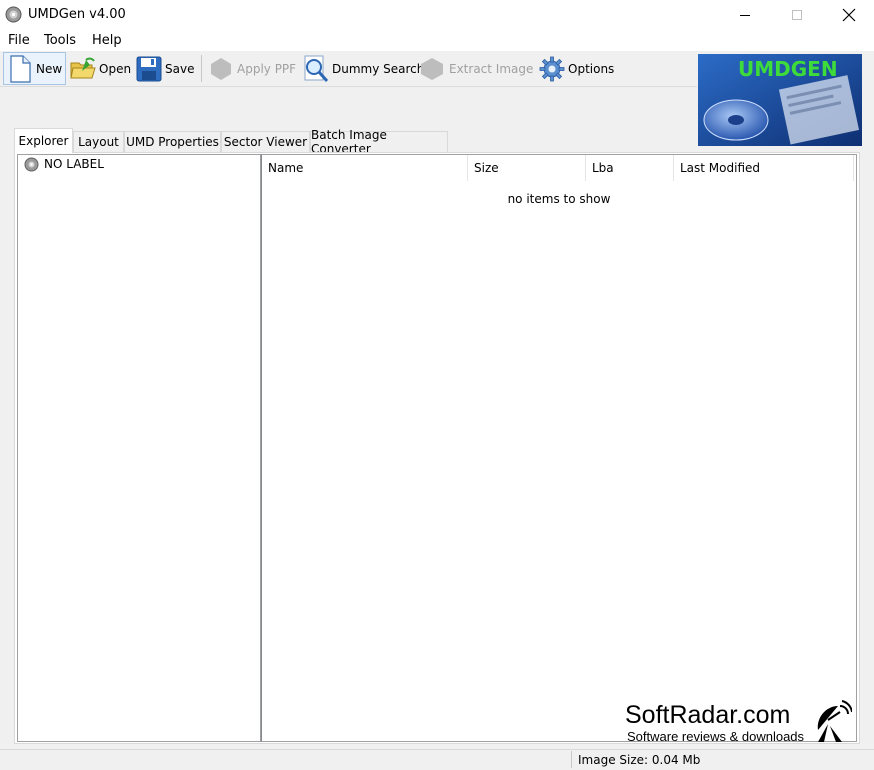  I want to click on toolbar-separator, so click(201, 68).